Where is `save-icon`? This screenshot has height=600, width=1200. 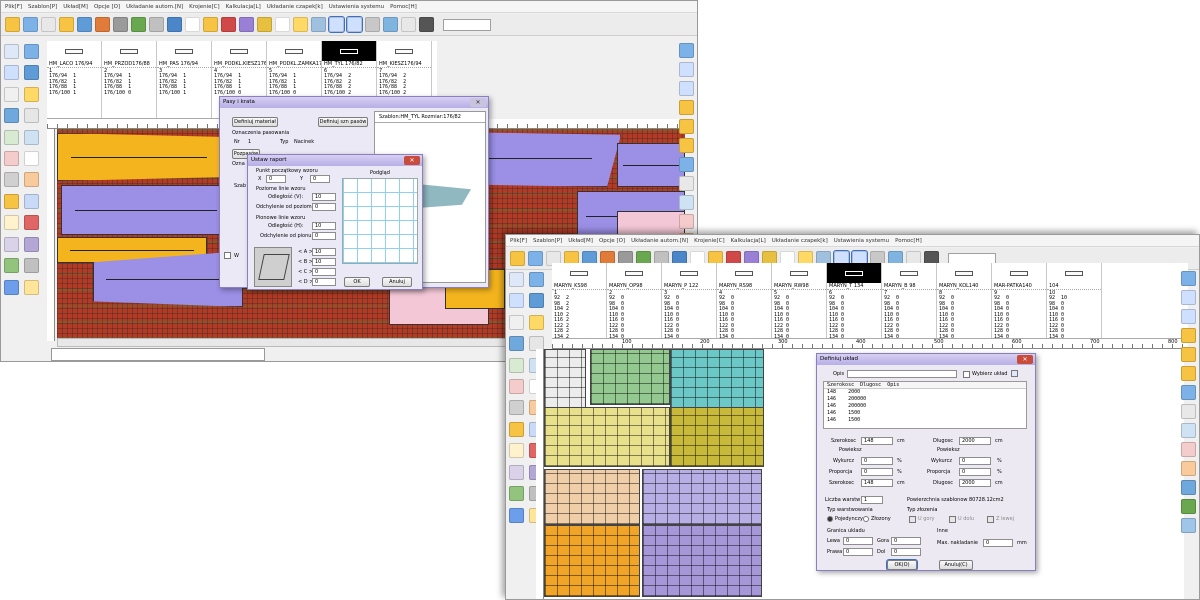 save-icon is located at coordinates (48, 24).